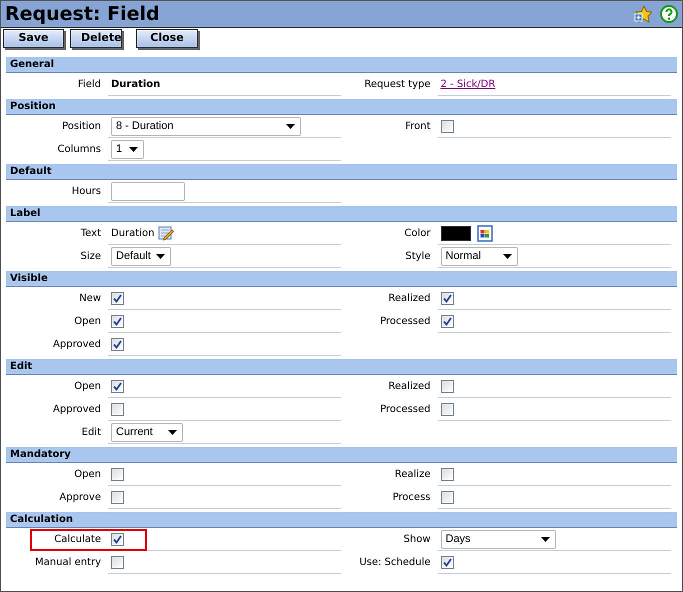 Image resolution: width=683 pixels, height=592 pixels. What do you see at coordinates (90, 257) in the screenshot?
I see `field-label: Size` at bounding box center [90, 257].